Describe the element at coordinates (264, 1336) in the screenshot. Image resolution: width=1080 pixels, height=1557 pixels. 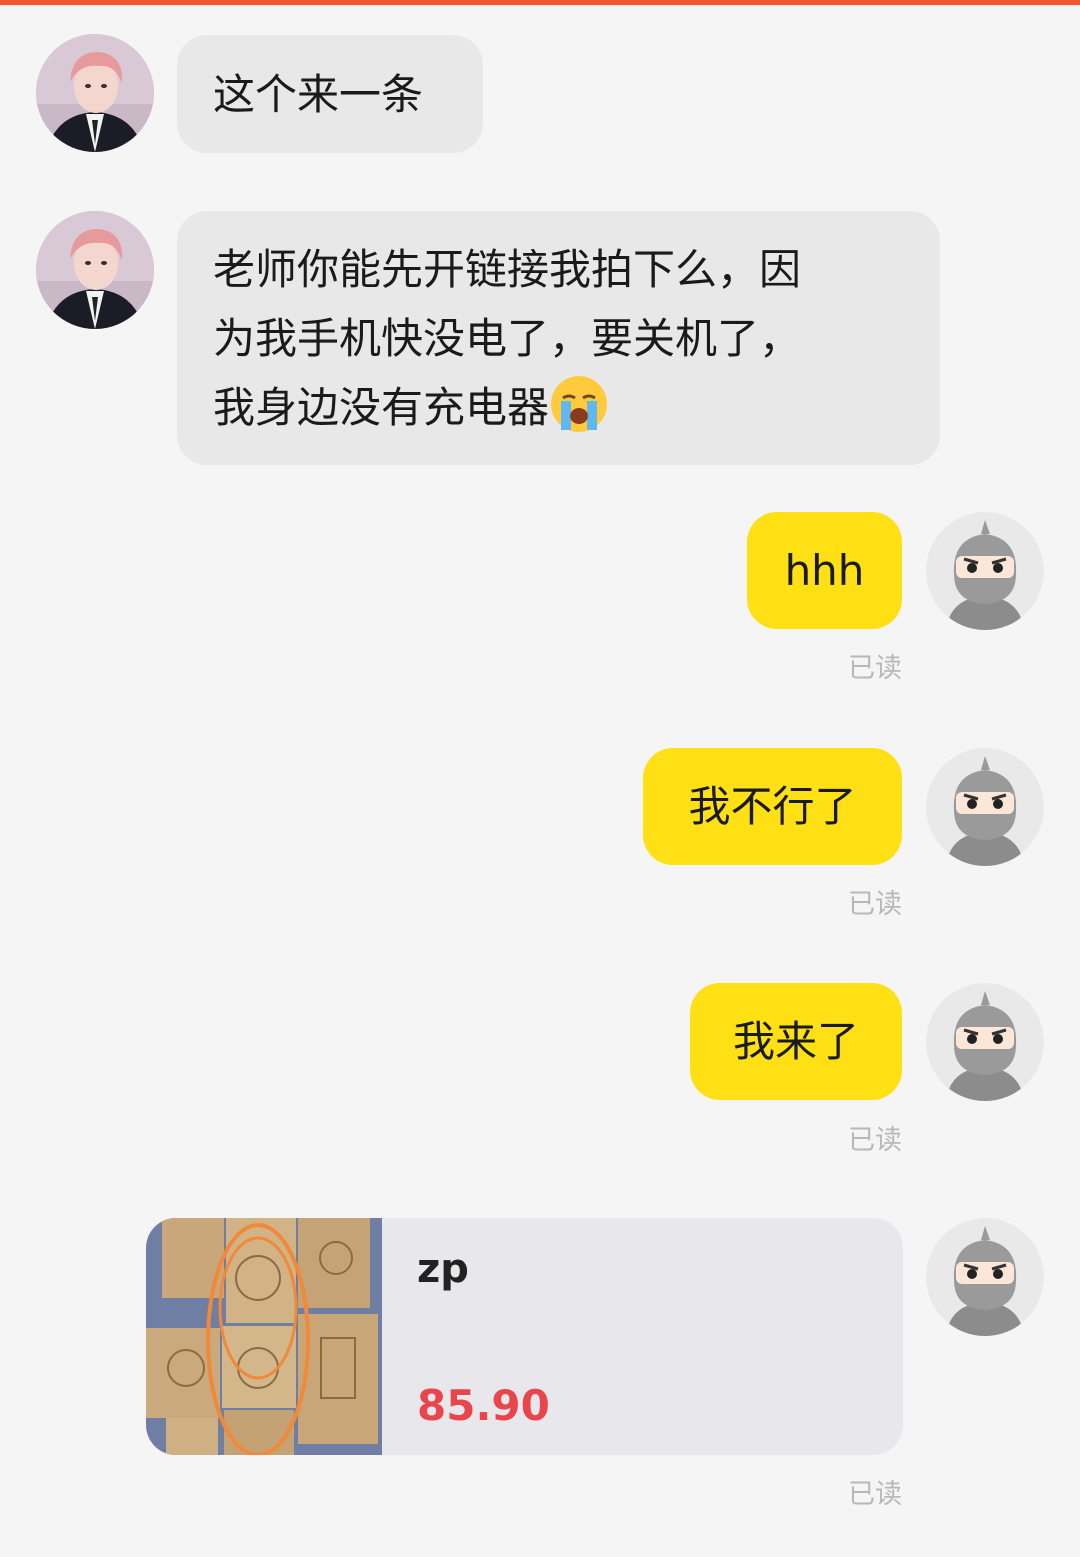
I see `product-thumbnail` at that location.